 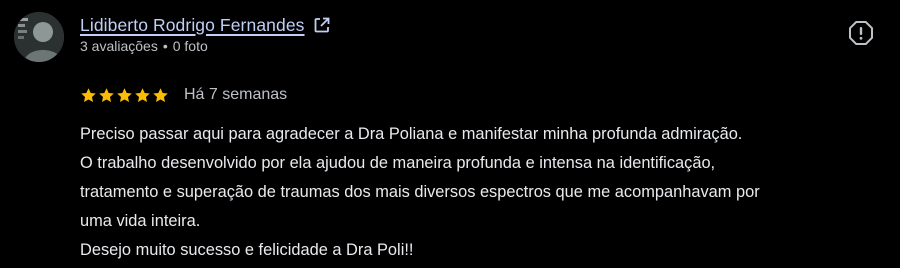 I want to click on reviews-count: 3 avaliações, so click(x=119, y=46).